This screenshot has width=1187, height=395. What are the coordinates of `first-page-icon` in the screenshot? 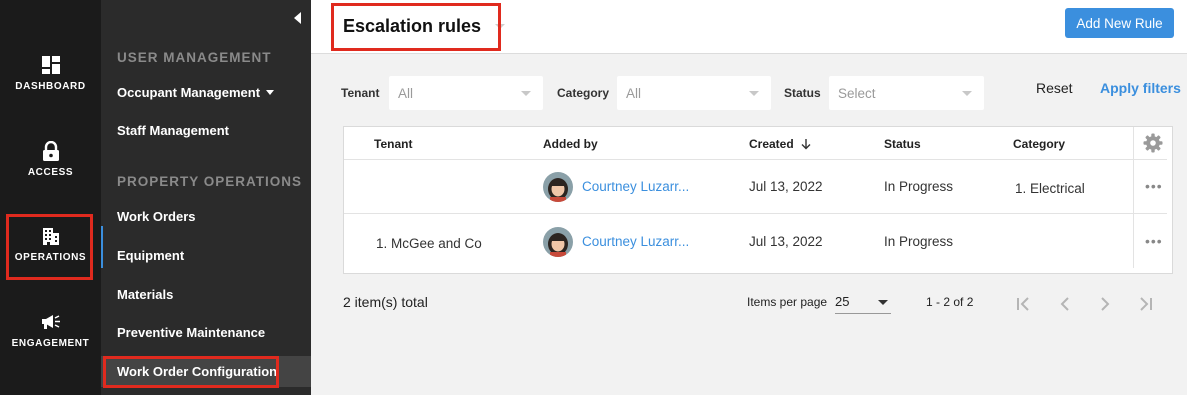 It's located at (1023, 304).